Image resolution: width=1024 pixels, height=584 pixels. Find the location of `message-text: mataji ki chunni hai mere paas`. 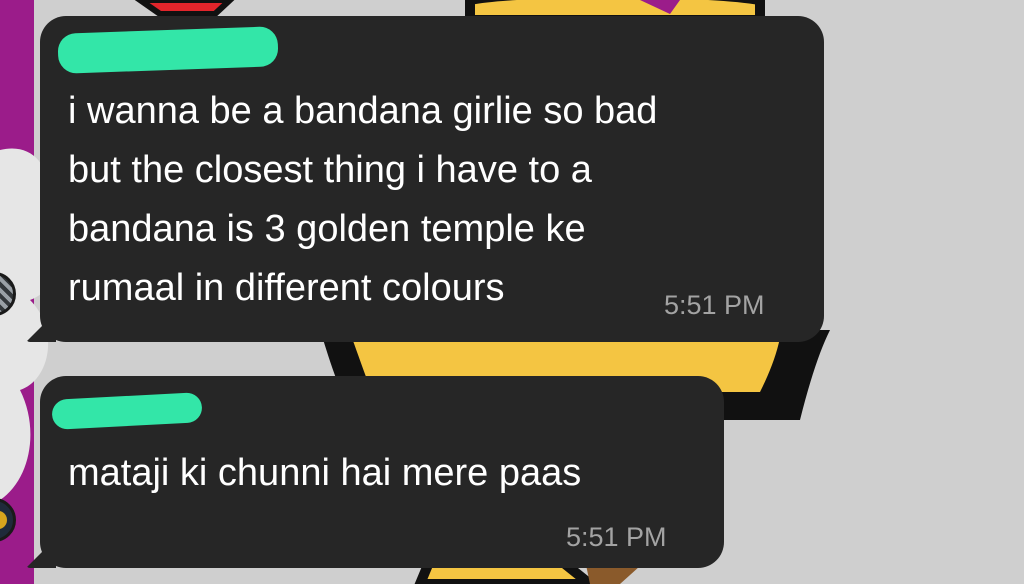

message-text: mataji ki chunni hai mere paas is located at coordinates (324, 473).